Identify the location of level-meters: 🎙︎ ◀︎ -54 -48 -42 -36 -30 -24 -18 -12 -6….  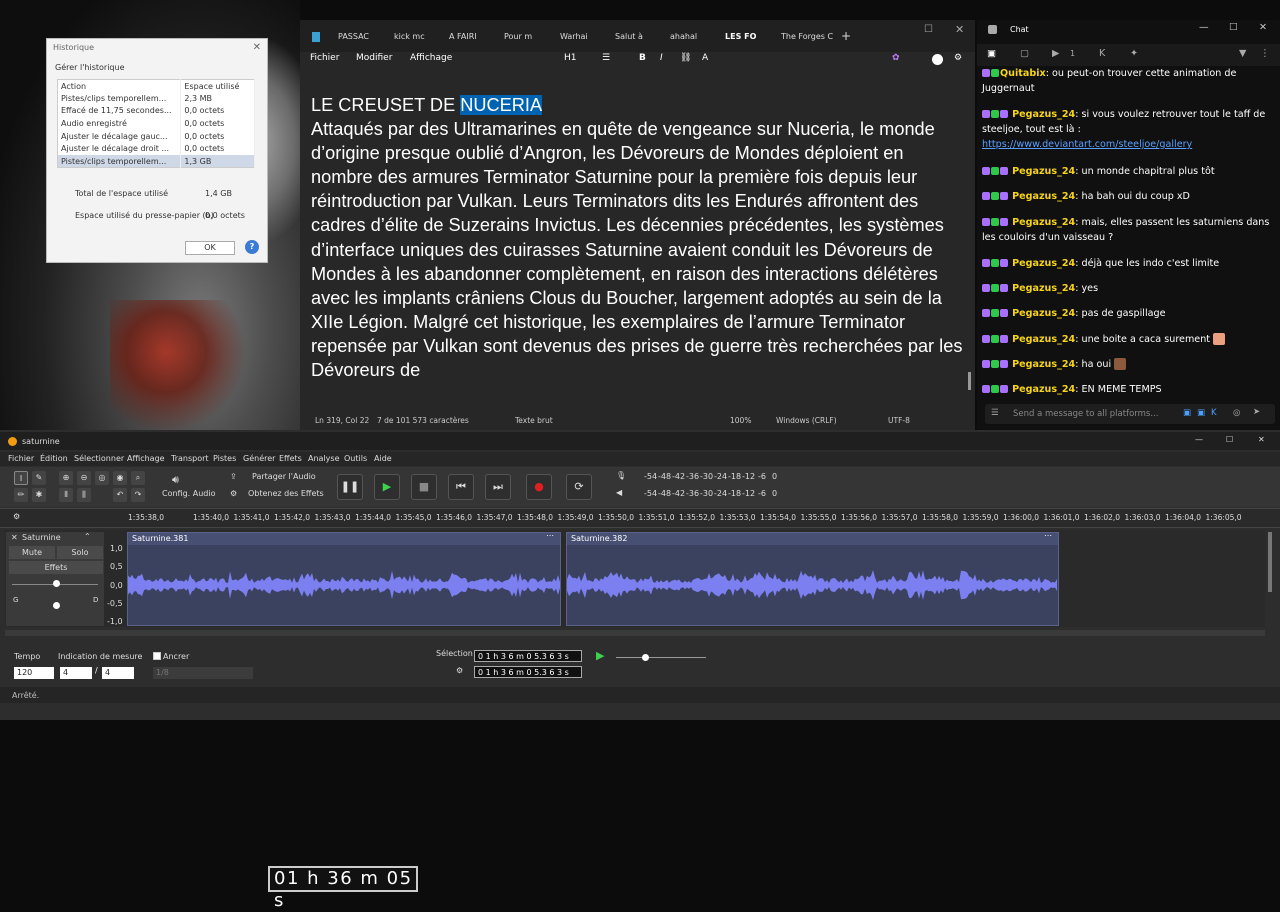
(702, 487).